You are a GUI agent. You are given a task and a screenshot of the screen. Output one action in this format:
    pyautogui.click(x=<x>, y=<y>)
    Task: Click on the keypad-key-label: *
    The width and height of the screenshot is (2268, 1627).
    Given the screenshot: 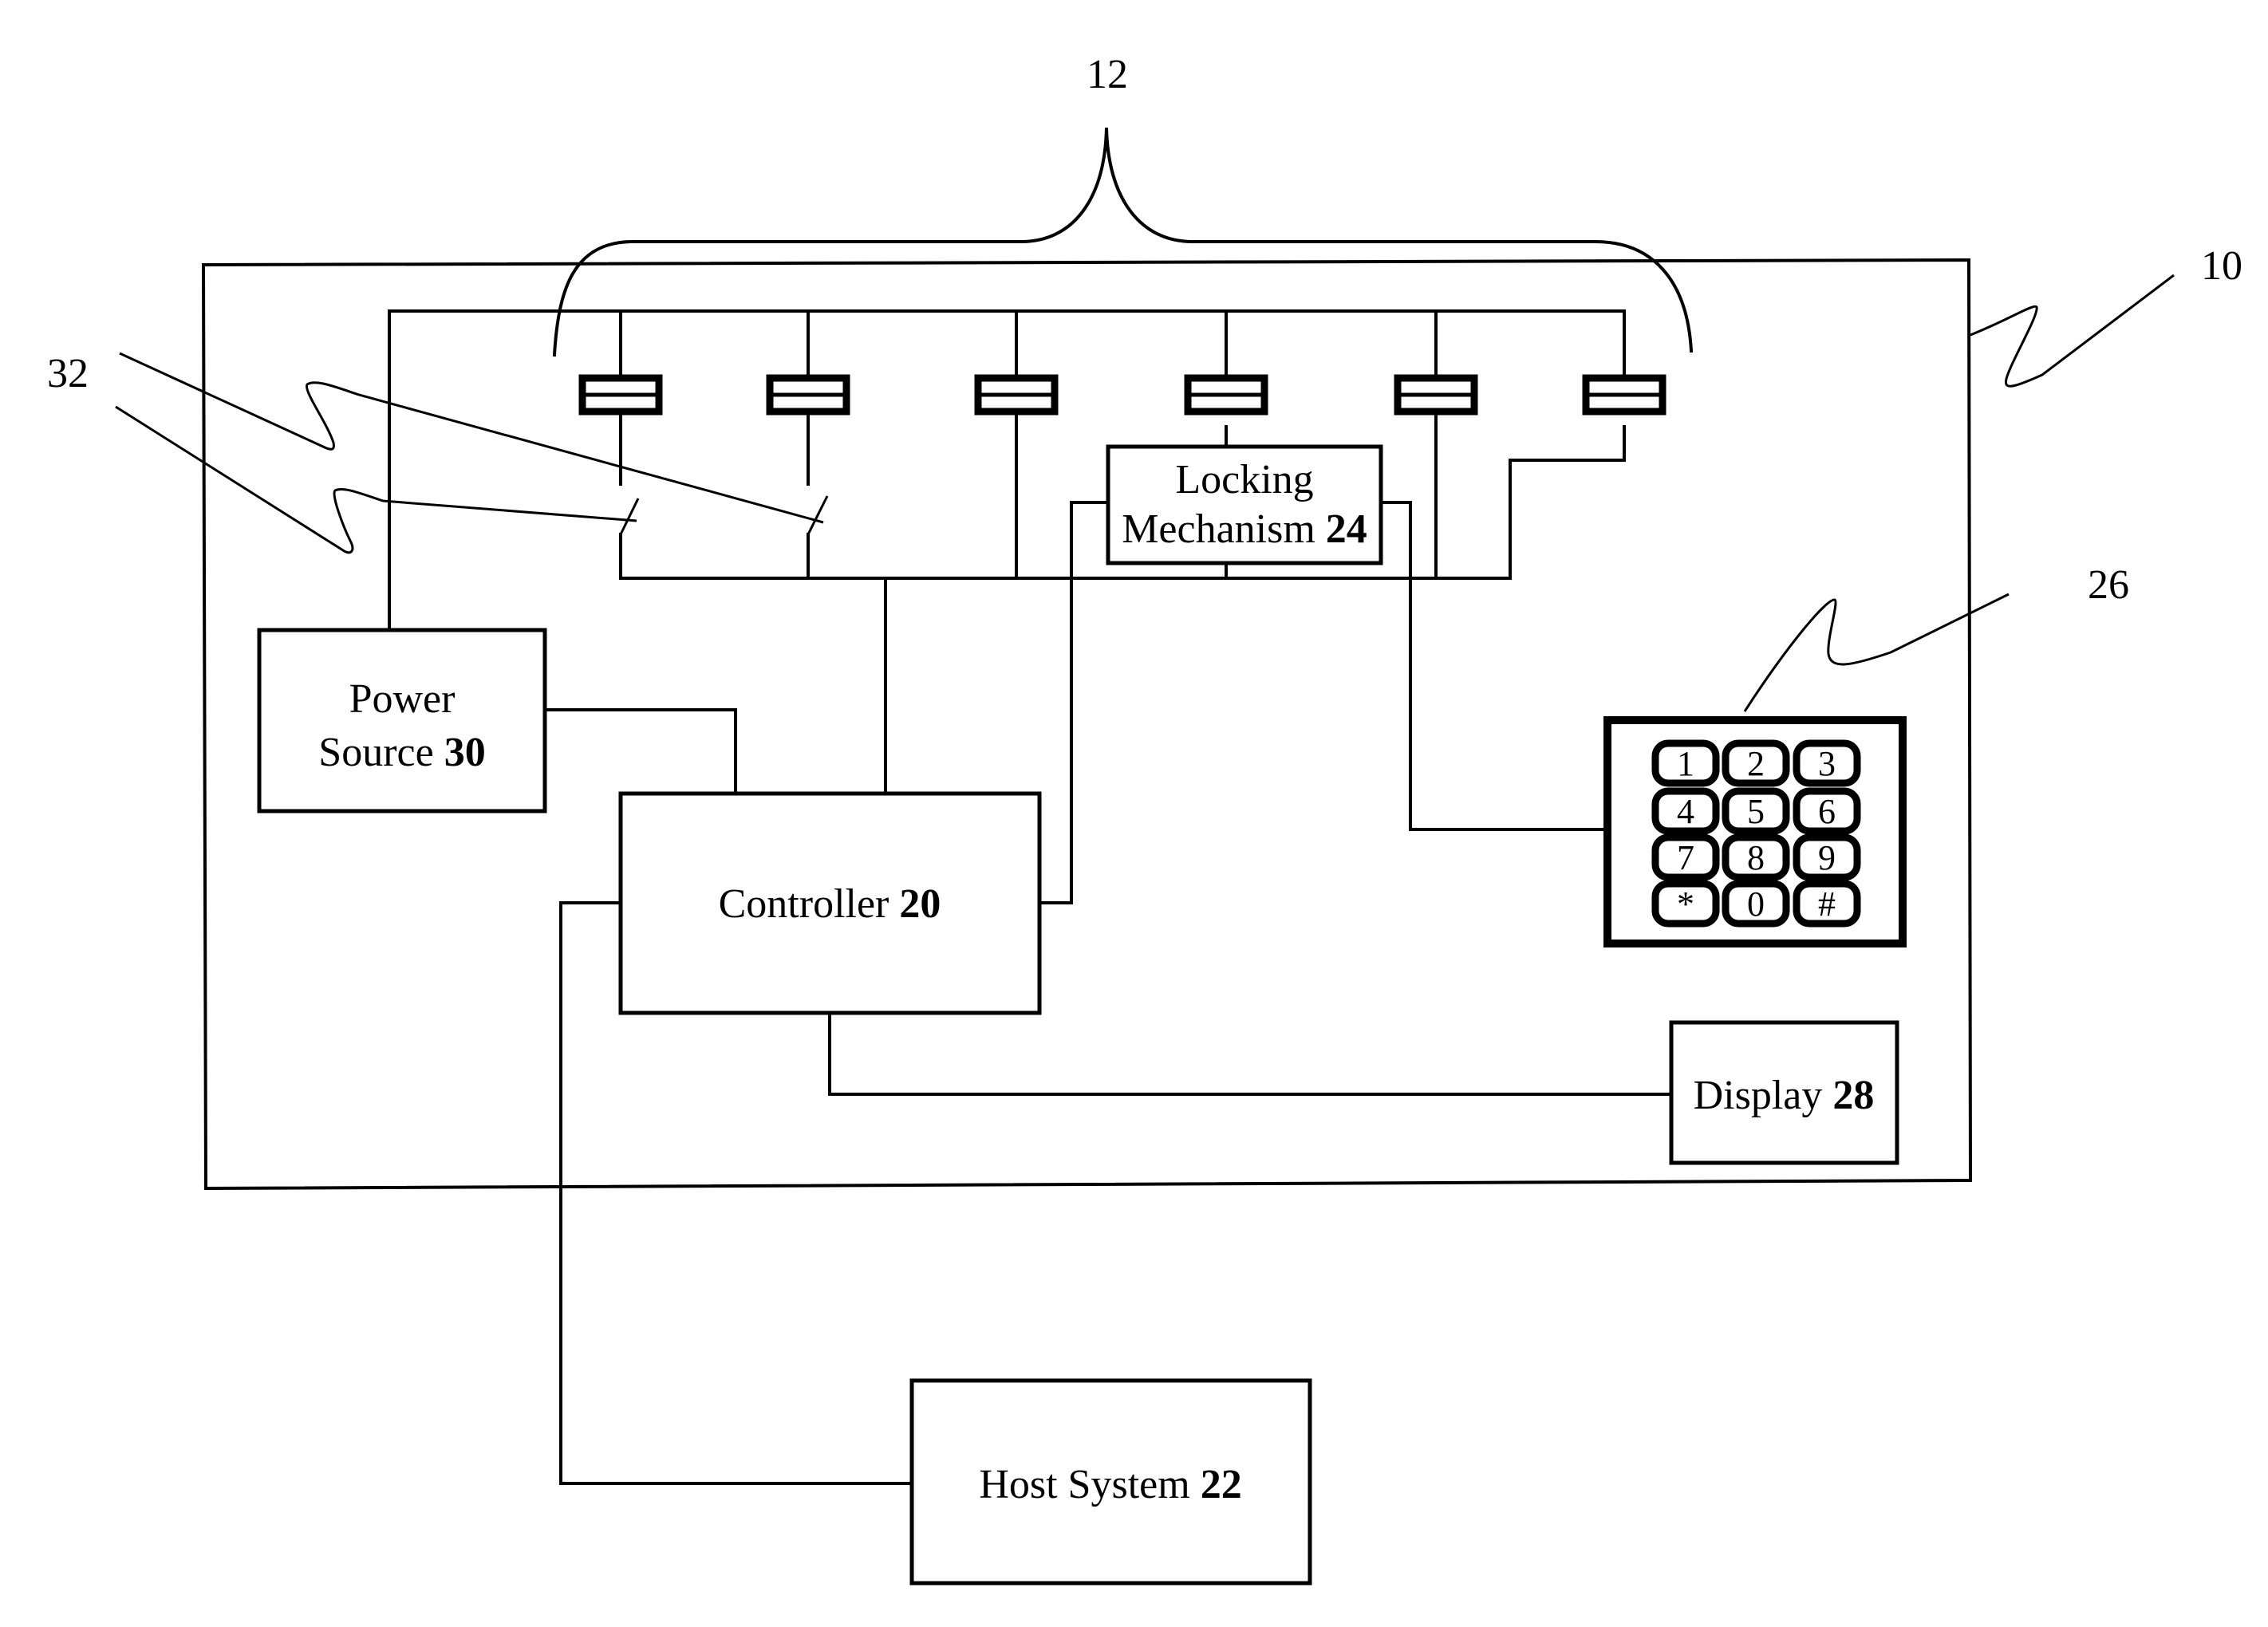 What is the action you would take?
    pyautogui.click(x=1685, y=904)
    